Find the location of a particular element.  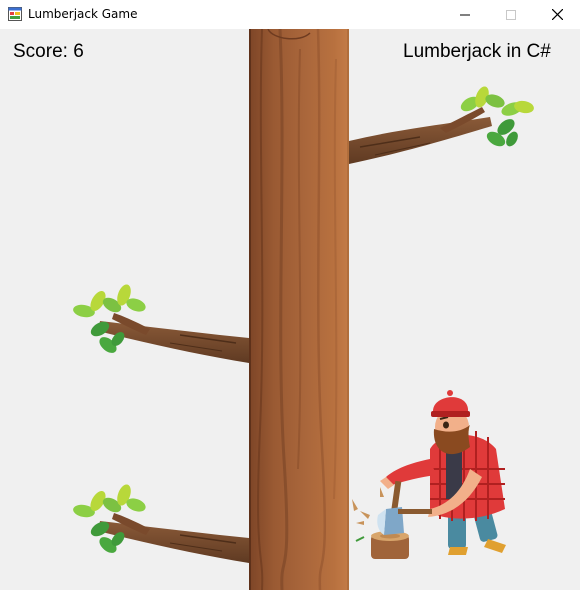

window-title: Lumberjack Game is located at coordinates (83, 14).